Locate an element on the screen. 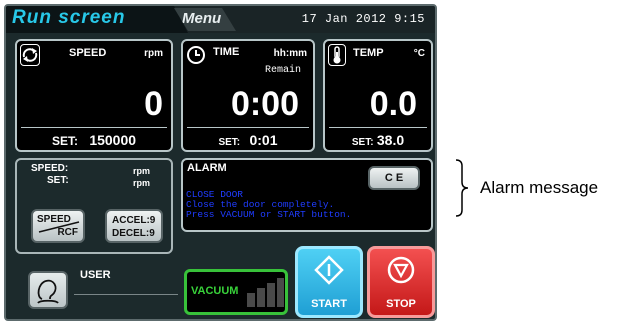 The width and height of the screenshot is (623, 326). temp-title: TEMP is located at coordinates (368, 53).